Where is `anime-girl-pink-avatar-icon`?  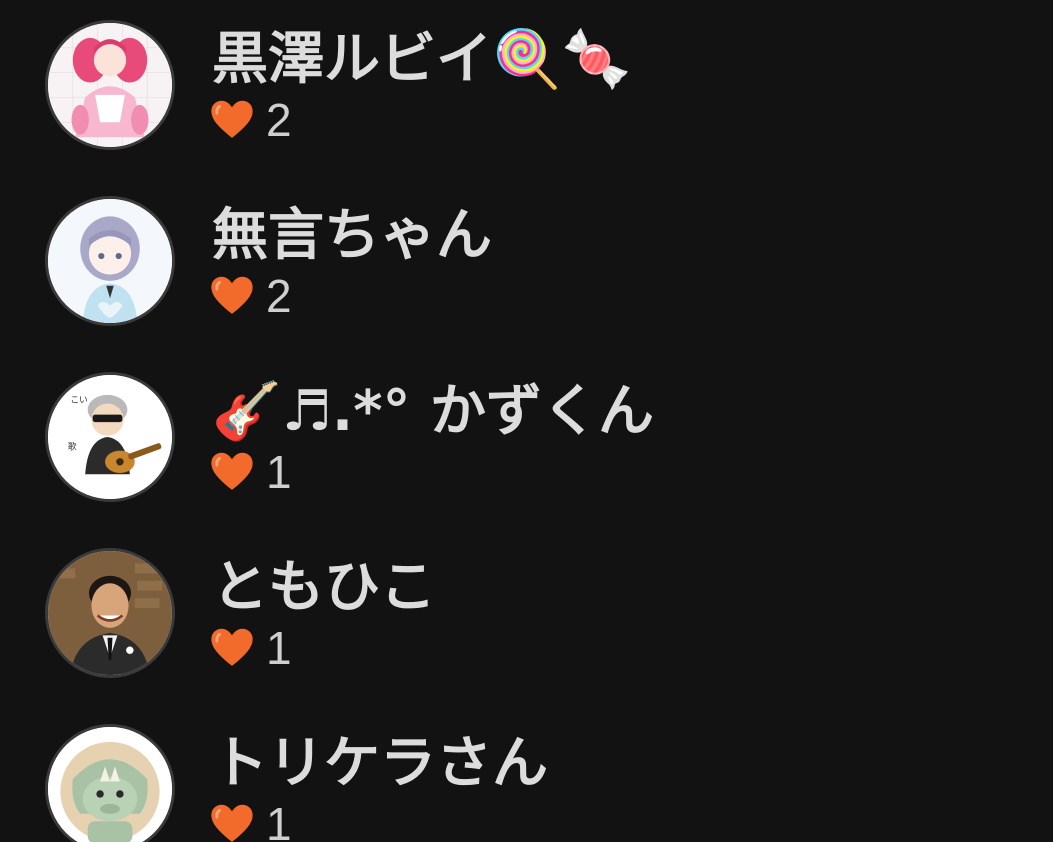
anime-girl-pink-avatar-icon is located at coordinates (110, 85).